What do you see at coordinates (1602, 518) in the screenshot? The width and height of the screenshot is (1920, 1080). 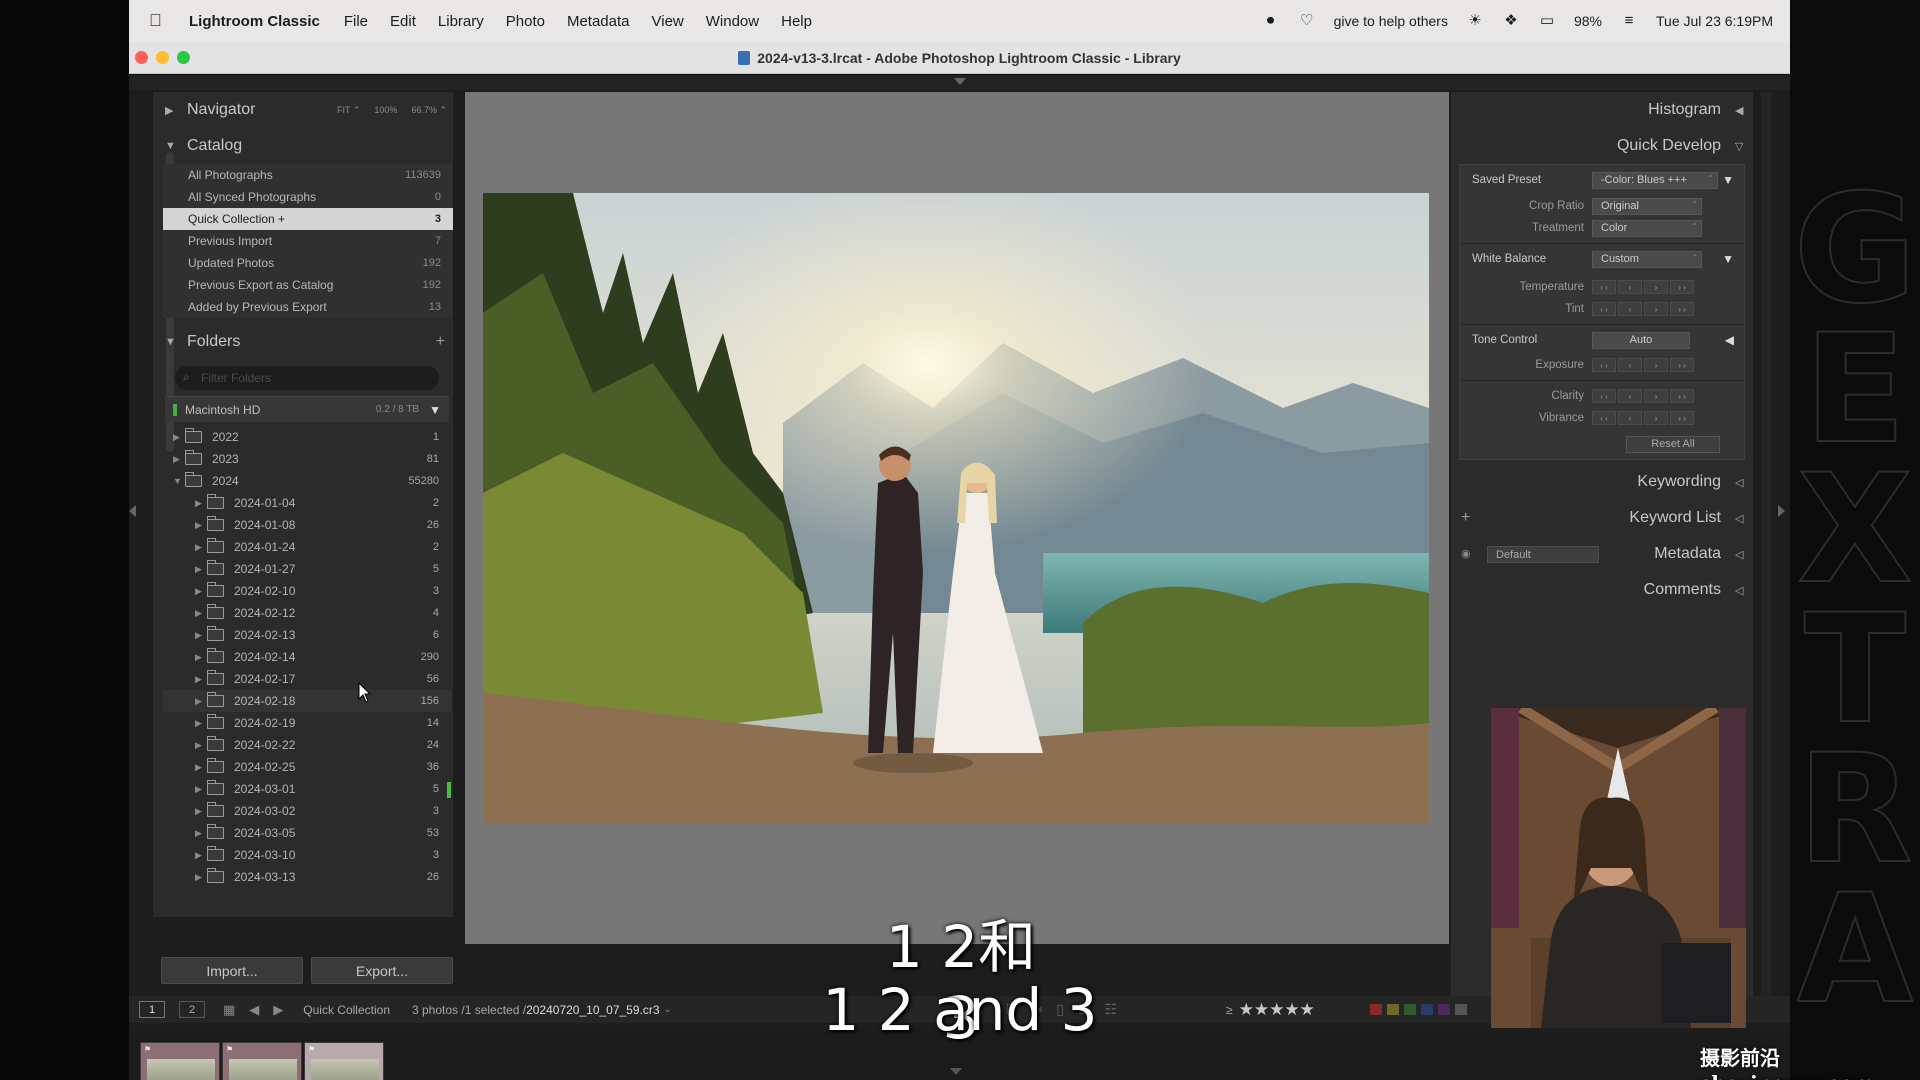 I see `keyword-list-header: + Keyword List ◁` at bounding box center [1602, 518].